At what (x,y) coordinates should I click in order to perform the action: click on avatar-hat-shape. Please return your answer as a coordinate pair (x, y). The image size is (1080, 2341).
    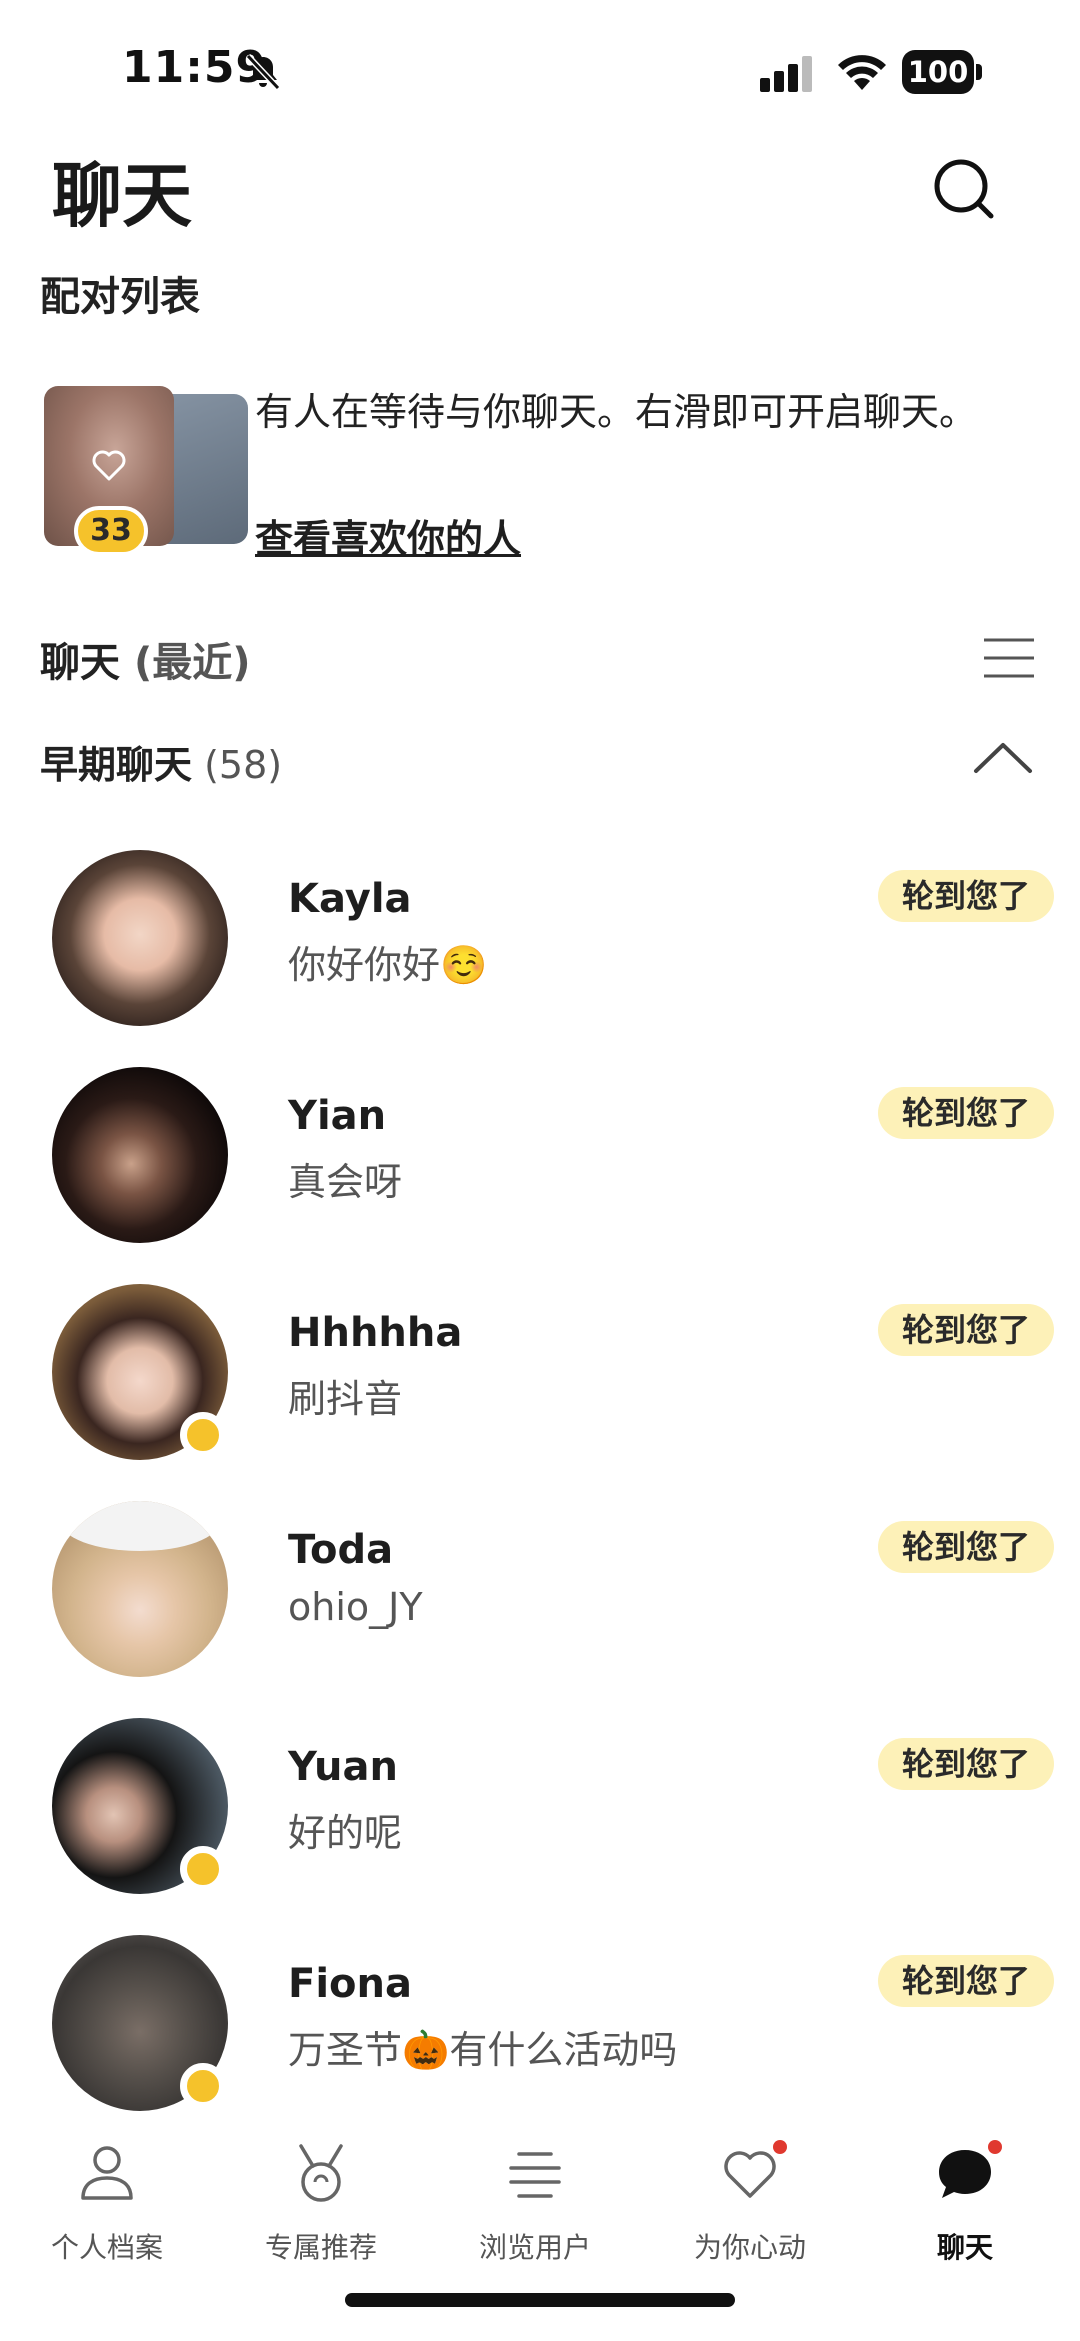
    Looking at the image, I should click on (140, 1526).